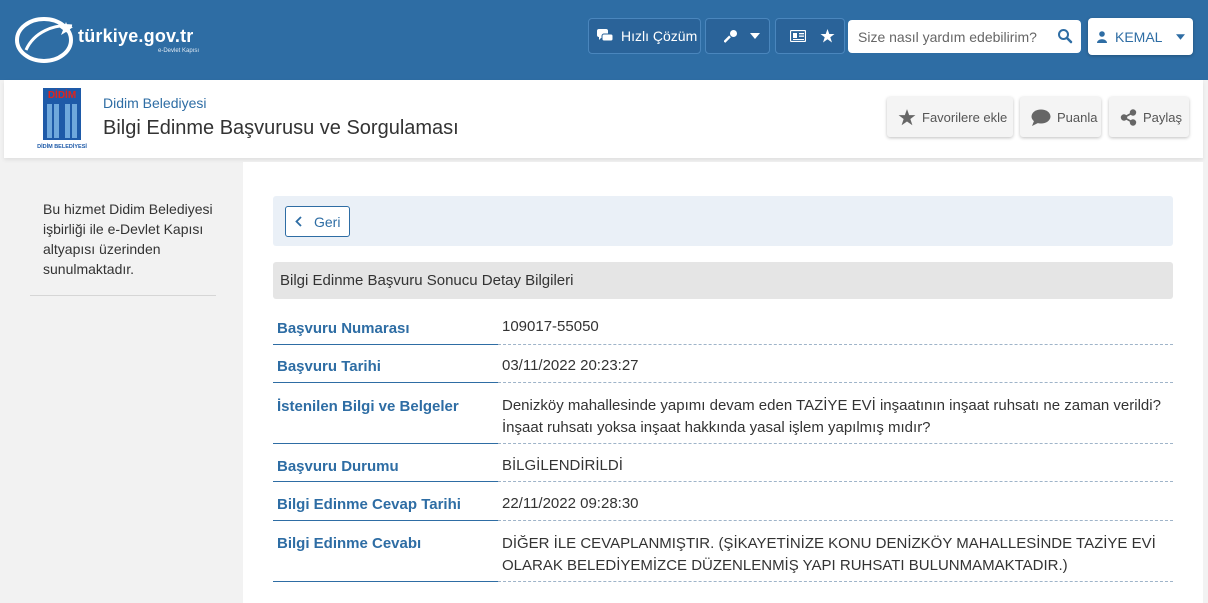 The image size is (1208, 603). What do you see at coordinates (385, 551) in the screenshot?
I see `detail-label: Bilgi Edinme Cevabı` at bounding box center [385, 551].